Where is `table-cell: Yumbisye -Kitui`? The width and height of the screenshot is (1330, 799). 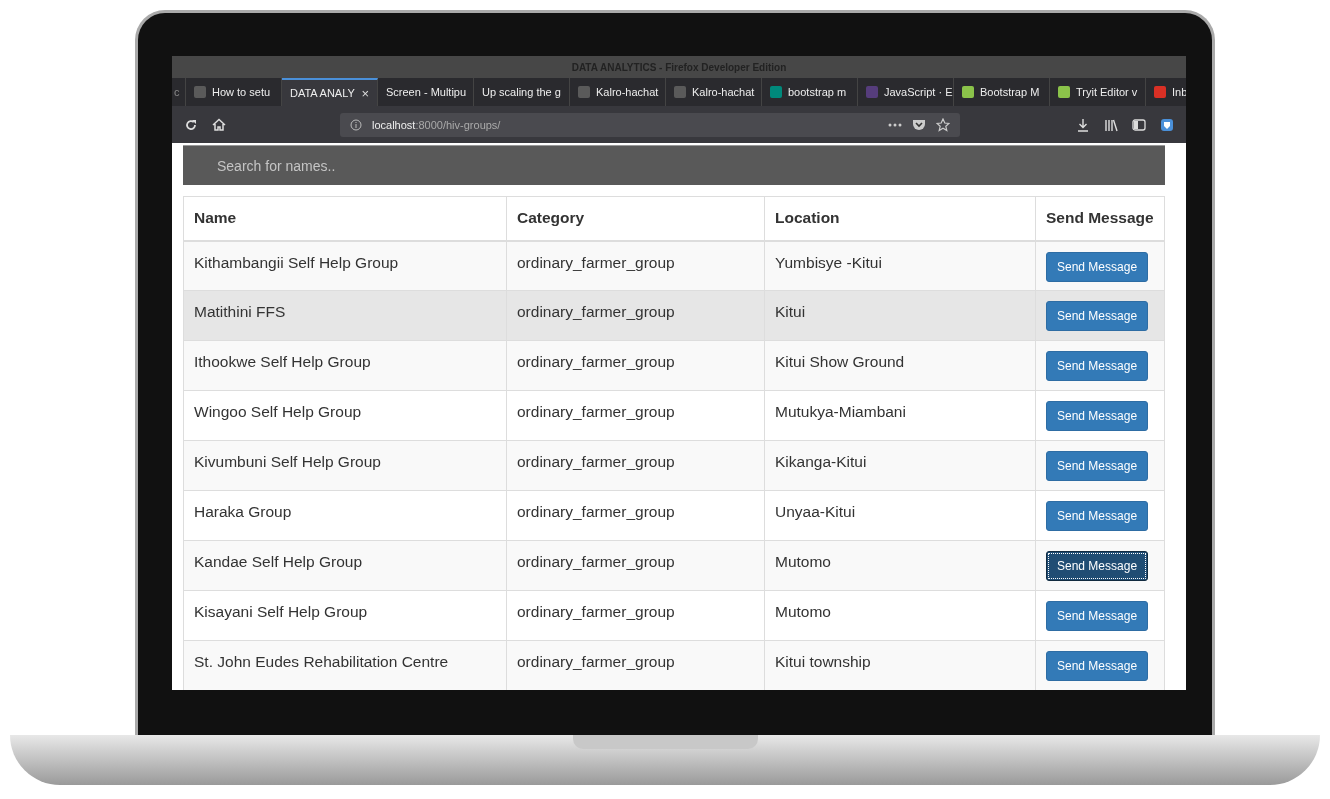 table-cell: Yumbisye -Kitui is located at coordinates (828, 262).